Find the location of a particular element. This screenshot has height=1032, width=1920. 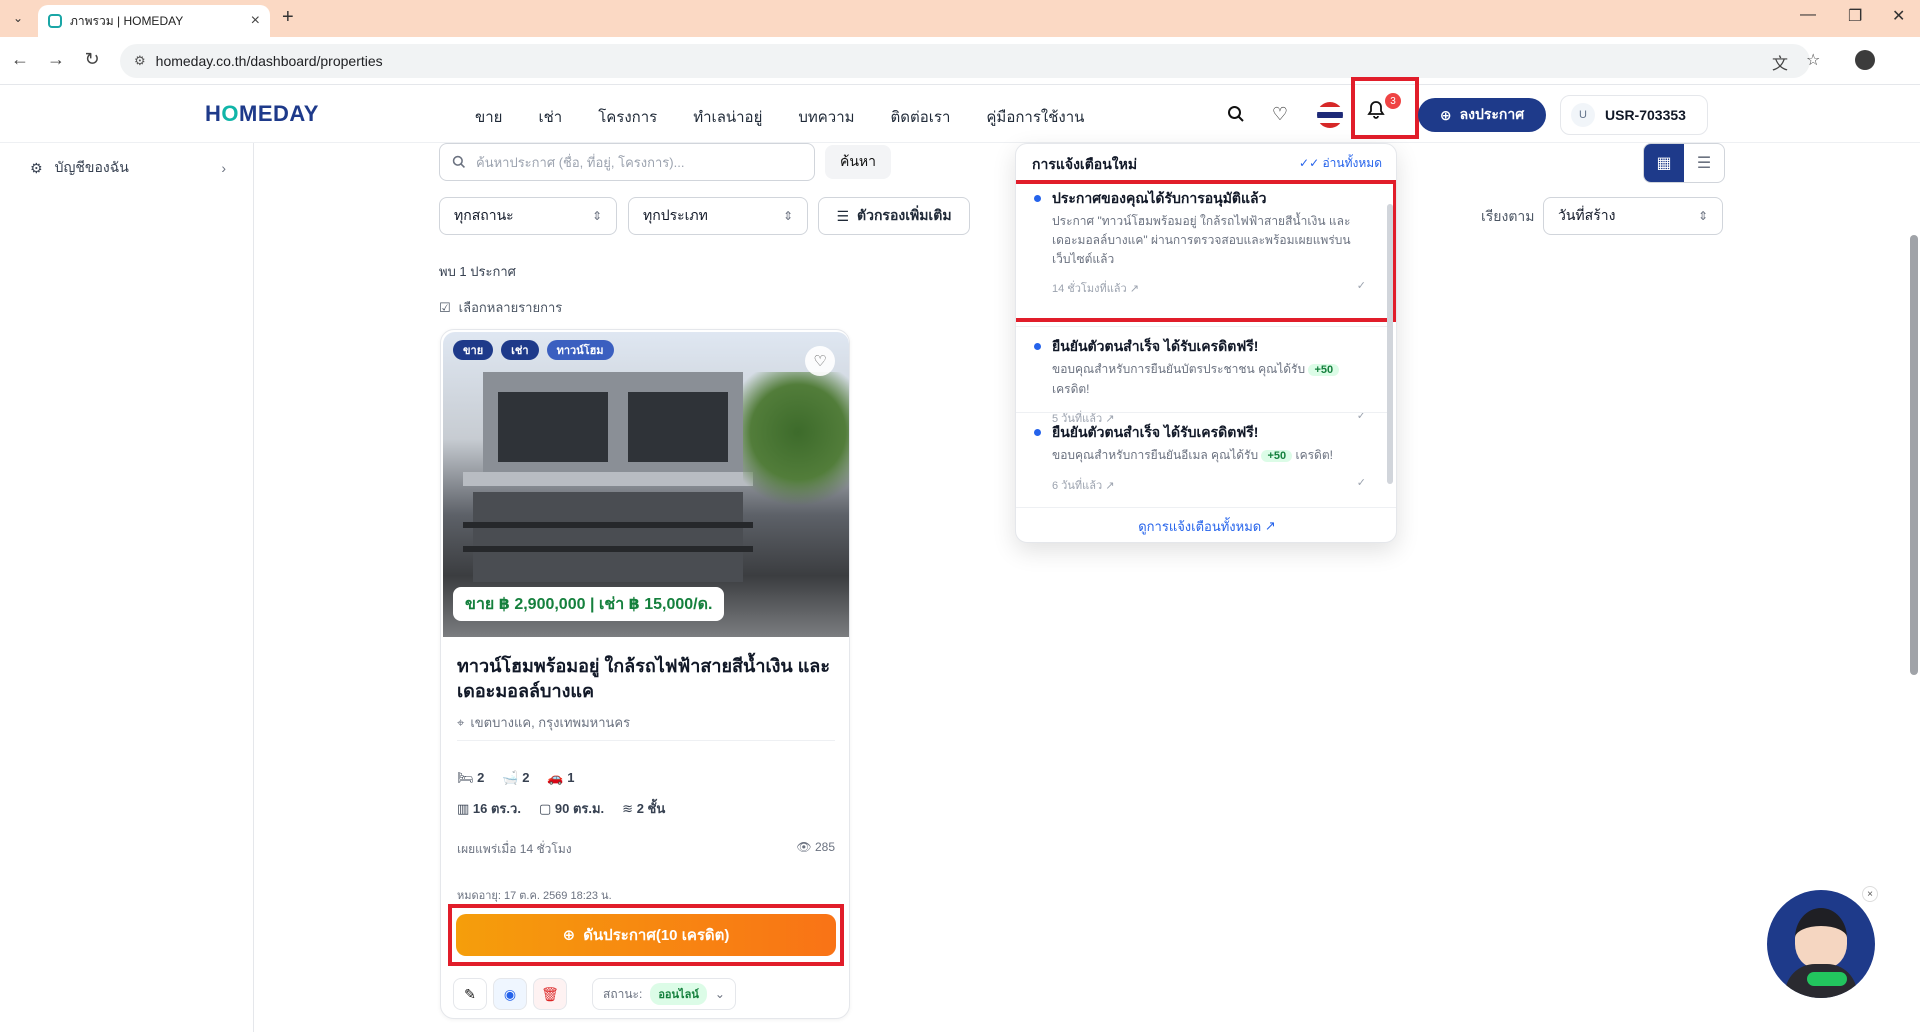

view-count: 👁 285 is located at coordinates (815, 847).